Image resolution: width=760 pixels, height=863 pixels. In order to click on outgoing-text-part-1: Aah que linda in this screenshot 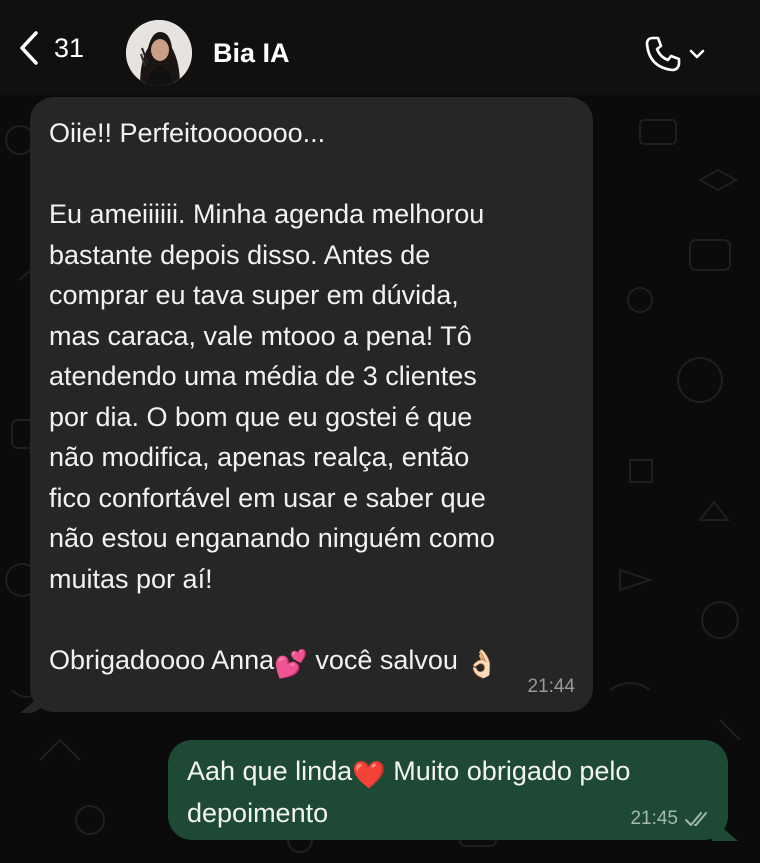, I will do `click(270, 771)`.